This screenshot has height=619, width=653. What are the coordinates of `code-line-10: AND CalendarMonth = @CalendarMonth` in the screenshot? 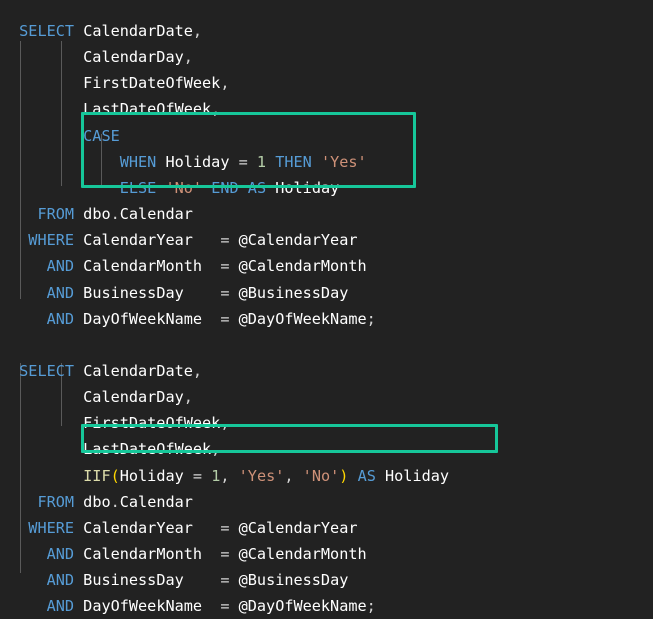 It's located at (188, 266).